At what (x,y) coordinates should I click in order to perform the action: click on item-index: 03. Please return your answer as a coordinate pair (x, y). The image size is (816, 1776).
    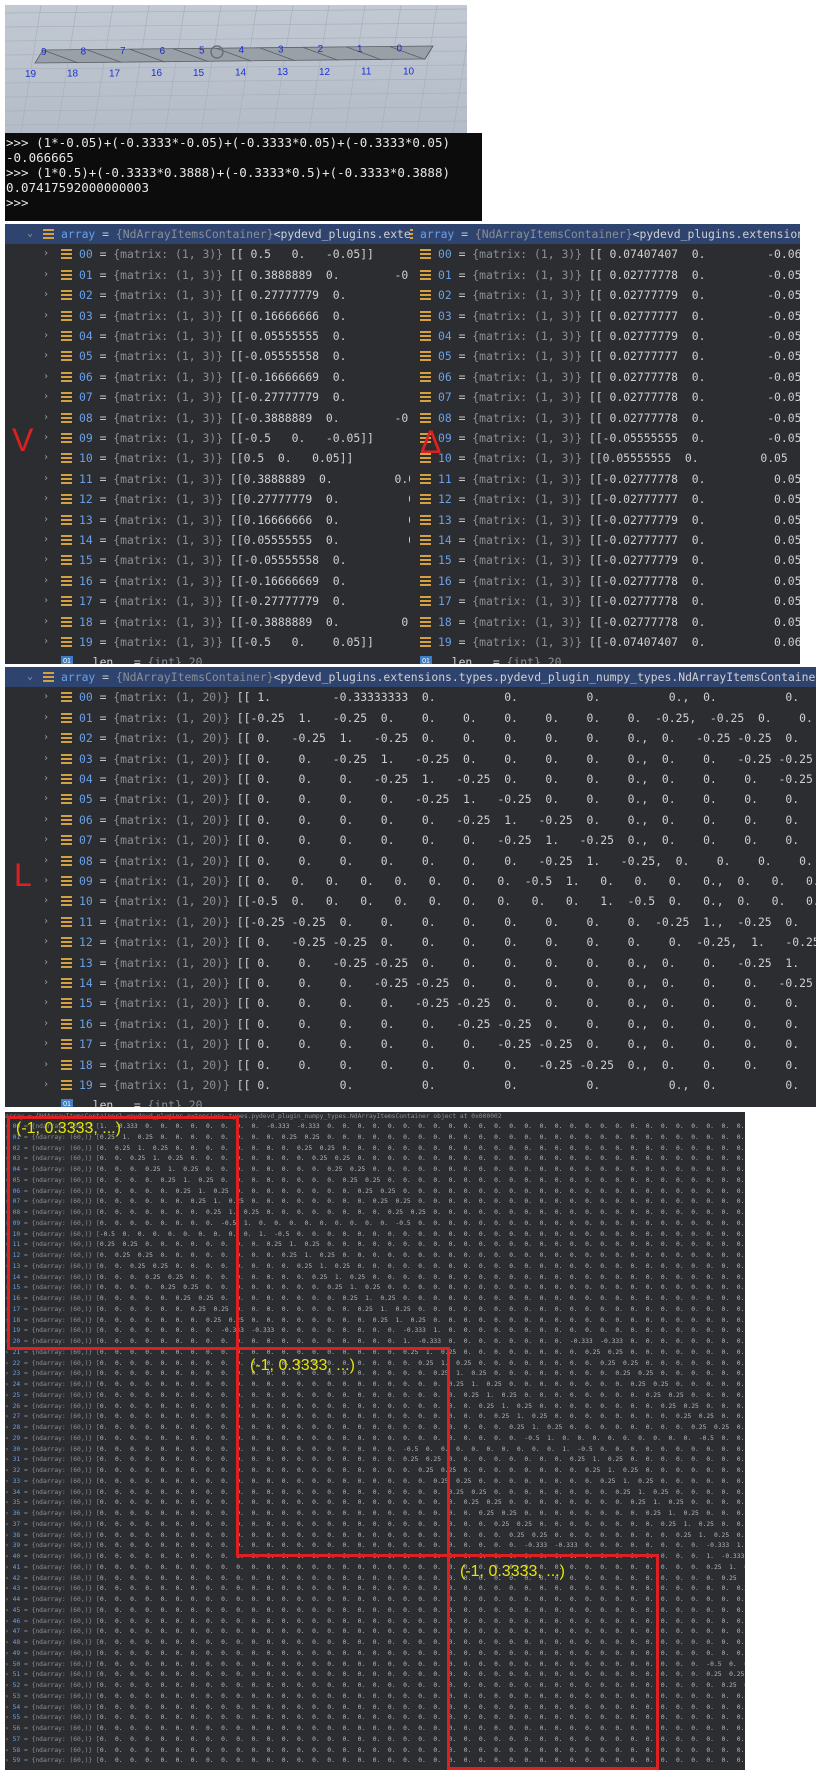
    Looking at the image, I should click on (445, 315).